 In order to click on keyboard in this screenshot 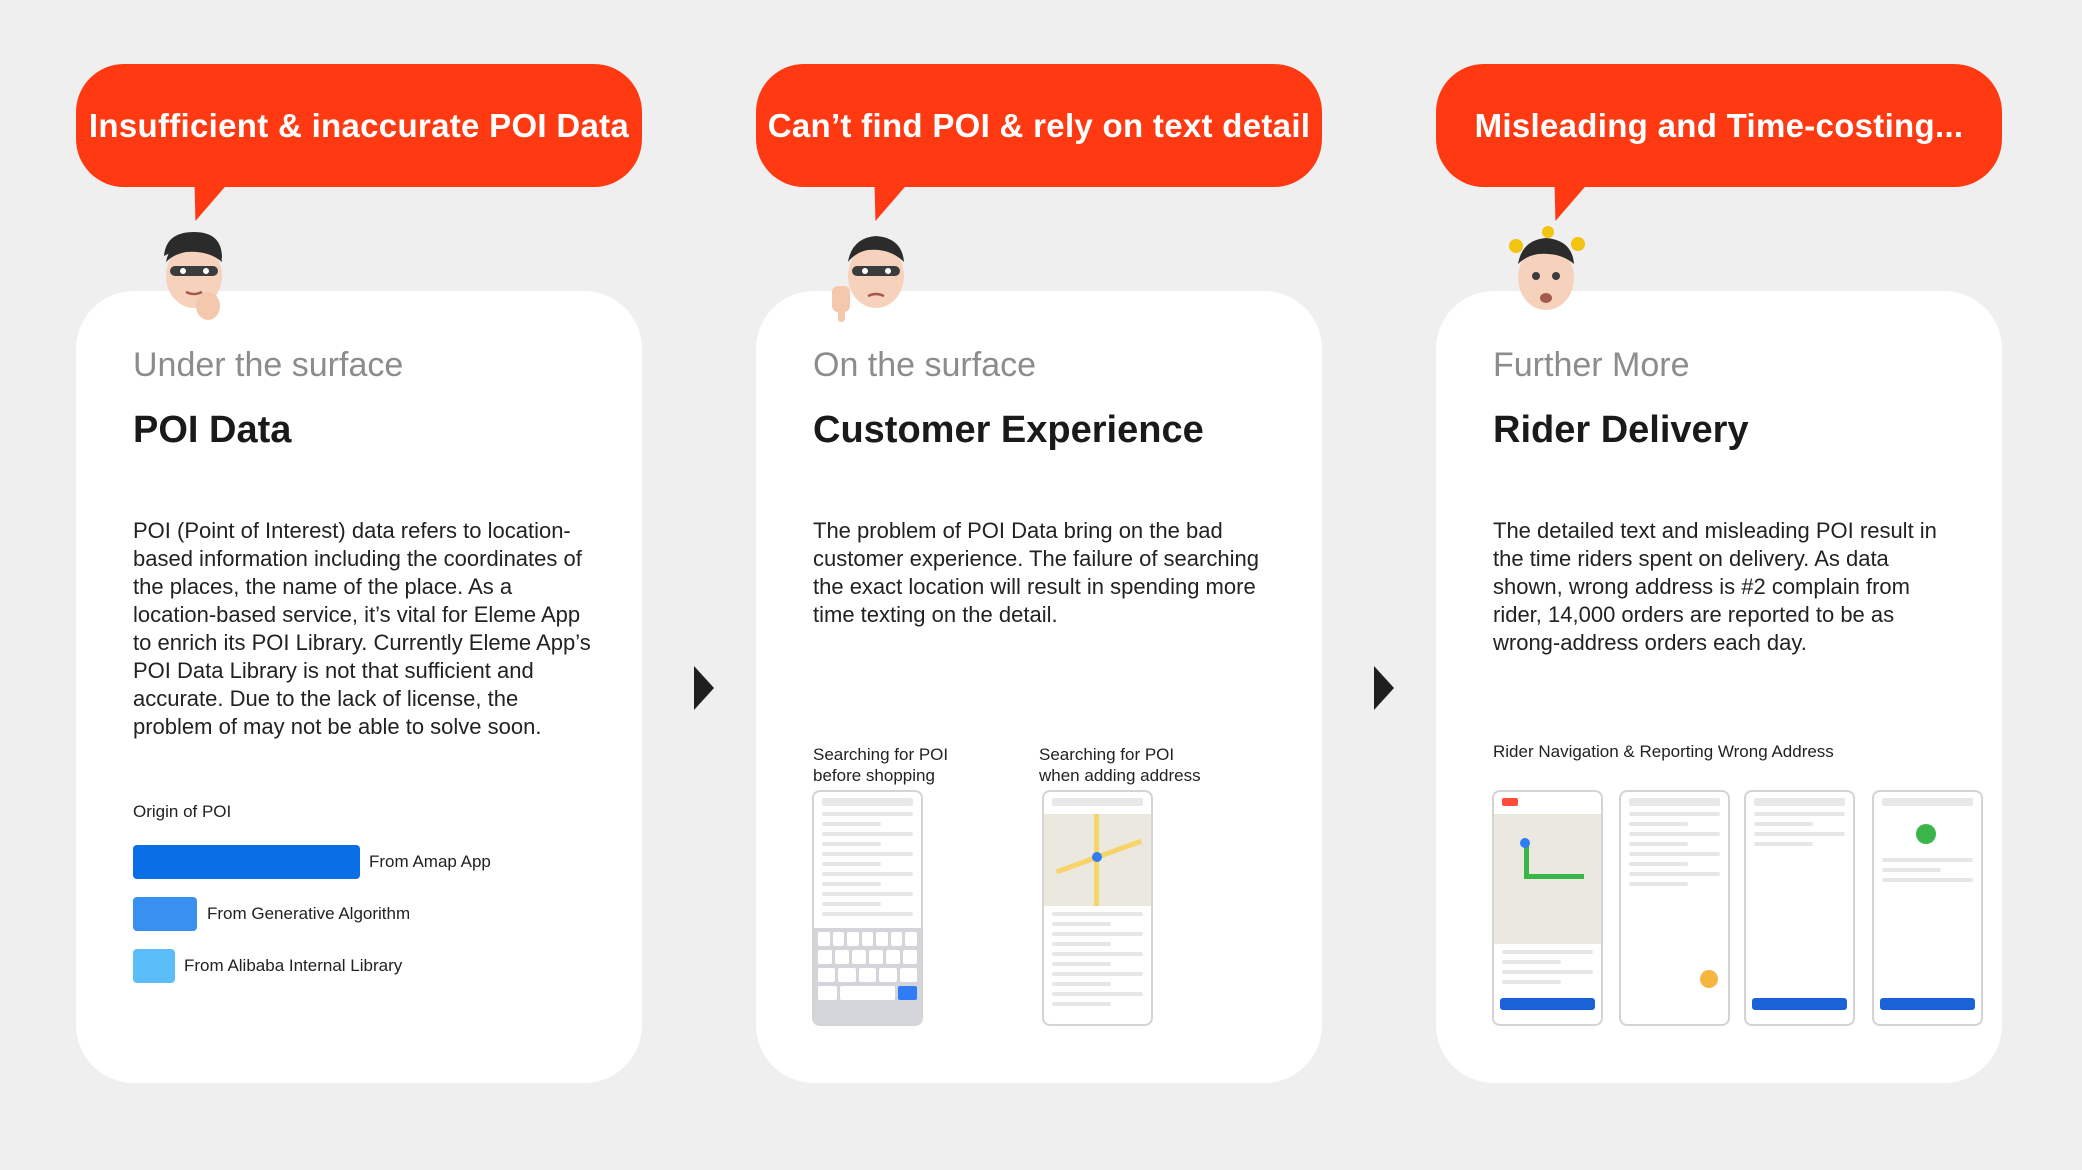, I will do `click(867, 976)`.